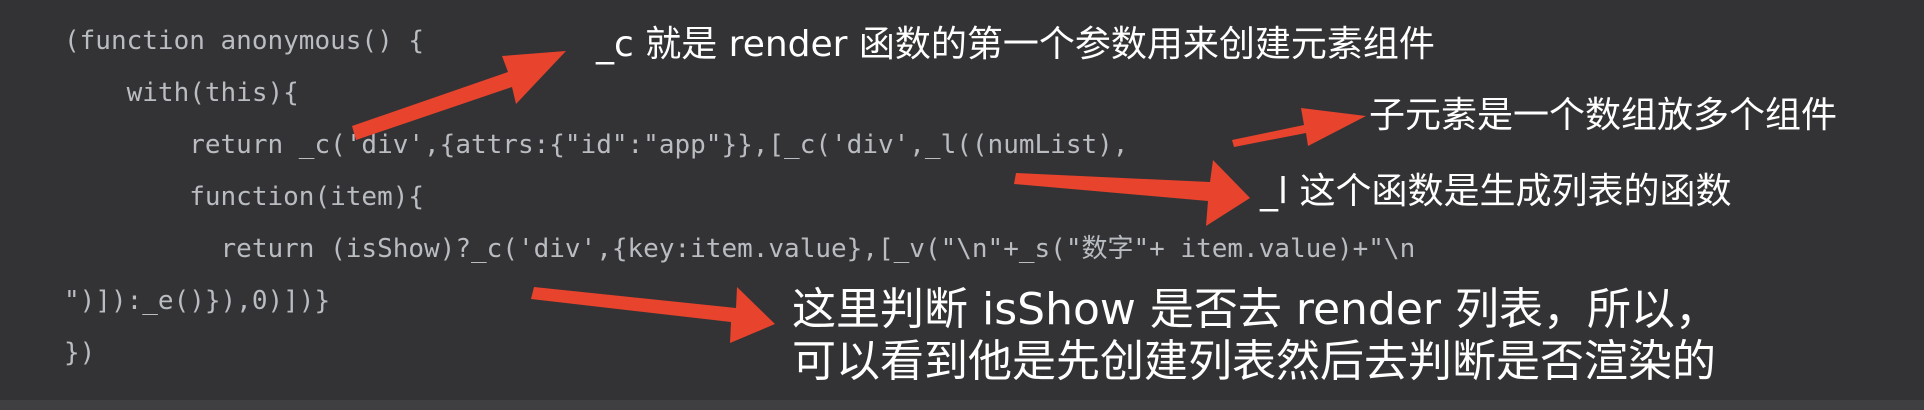 The image size is (1924, 410). What do you see at coordinates (962, 405) in the screenshot?
I see `bottom-strip` at bounding box center [962, 405].